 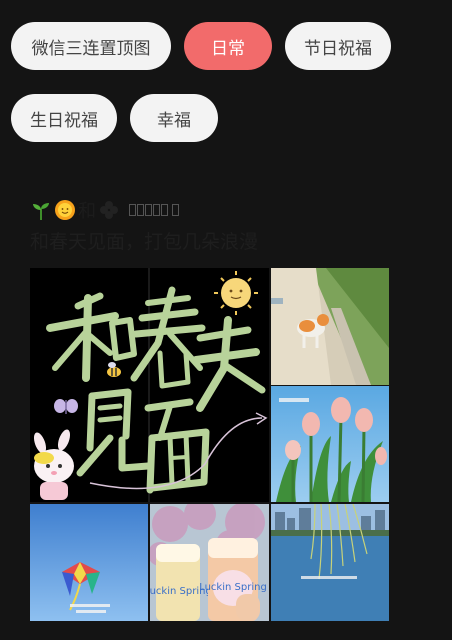 I want to click on kite-image, so click(x=89, y=562).